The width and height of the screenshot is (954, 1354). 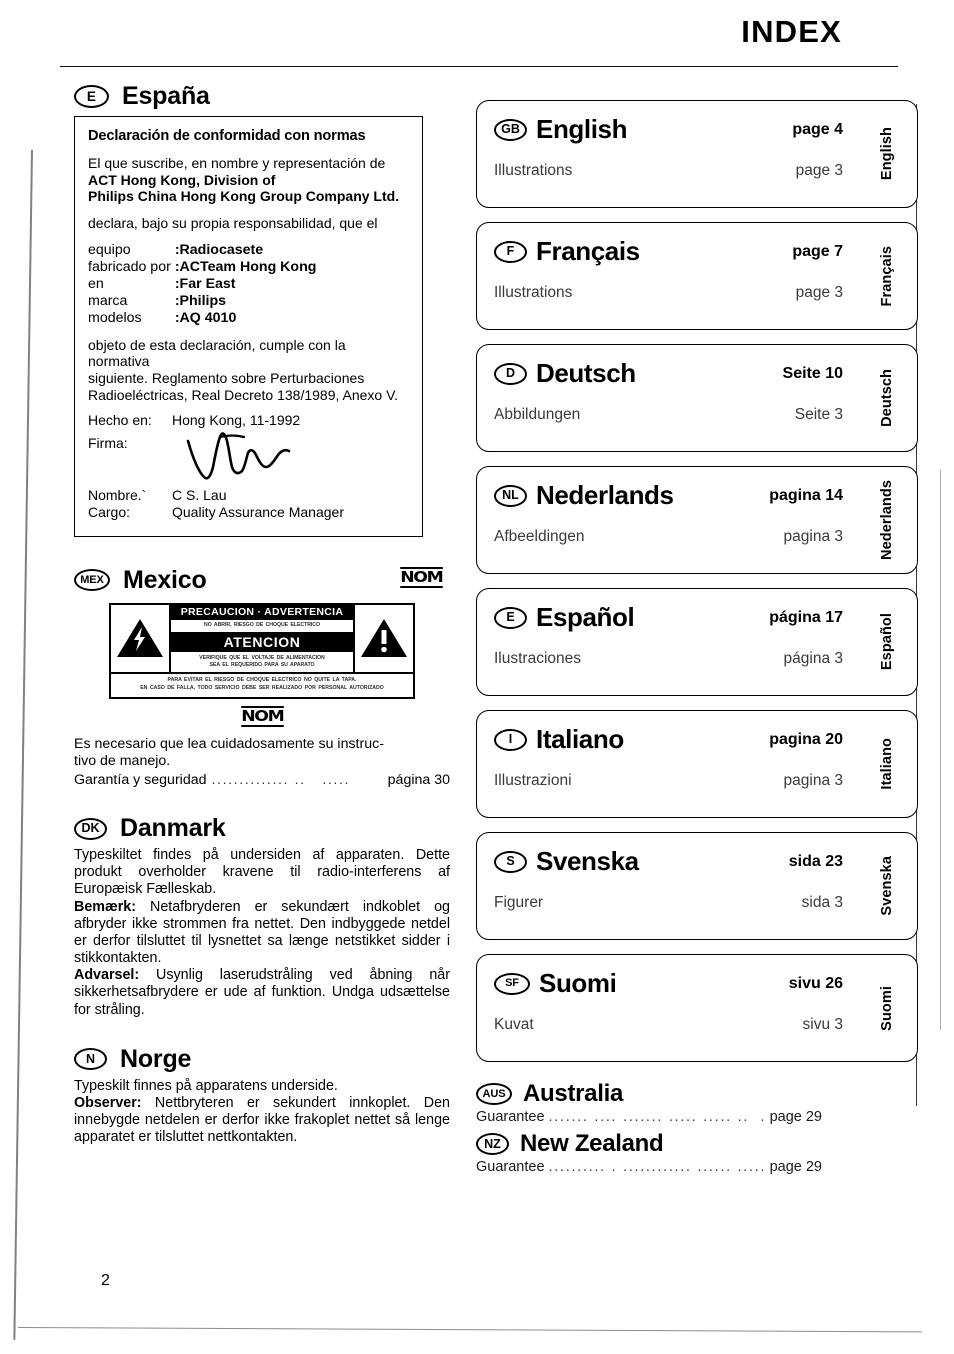 I want to click on language-page-reference: page 7, so click(x=817, y=251).